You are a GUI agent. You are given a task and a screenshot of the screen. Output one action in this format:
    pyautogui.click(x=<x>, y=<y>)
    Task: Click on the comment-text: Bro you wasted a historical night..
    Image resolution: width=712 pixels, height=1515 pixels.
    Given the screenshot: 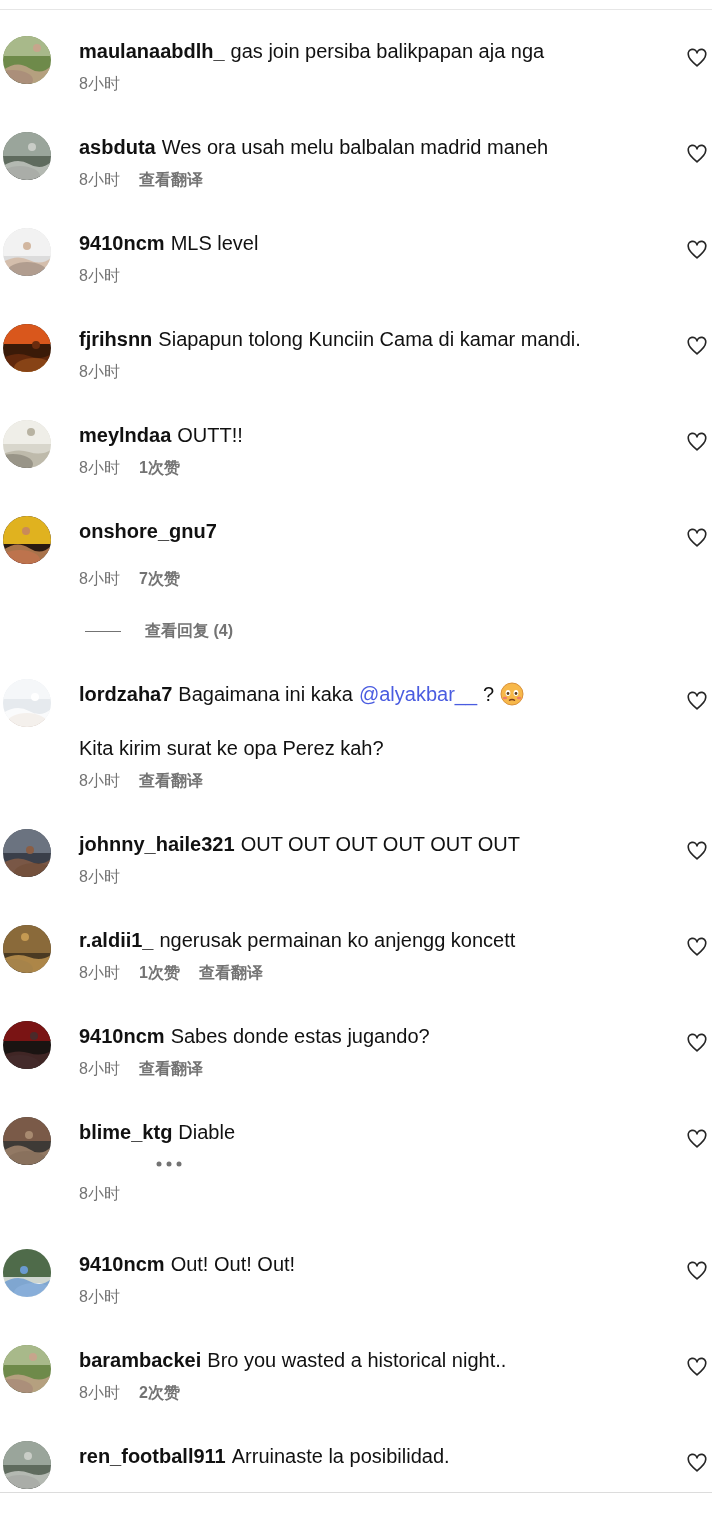 What is the action you would take?
    pyautogui.click(x=357, y=1360)
    